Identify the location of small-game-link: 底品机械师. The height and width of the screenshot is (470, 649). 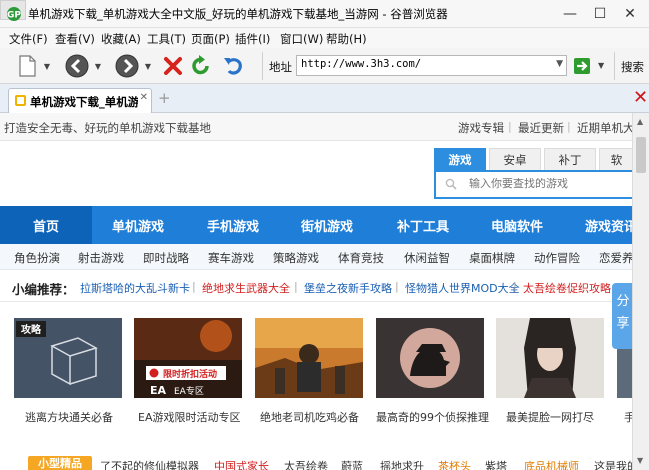
(551, 464).